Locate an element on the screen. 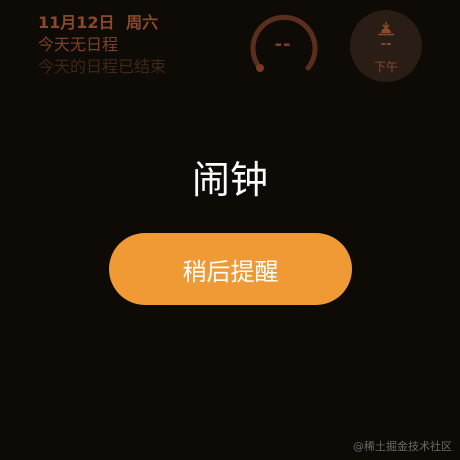 The image size is (460, 460). alarm-title: 闹钟 is located at coordinates (229, 180).